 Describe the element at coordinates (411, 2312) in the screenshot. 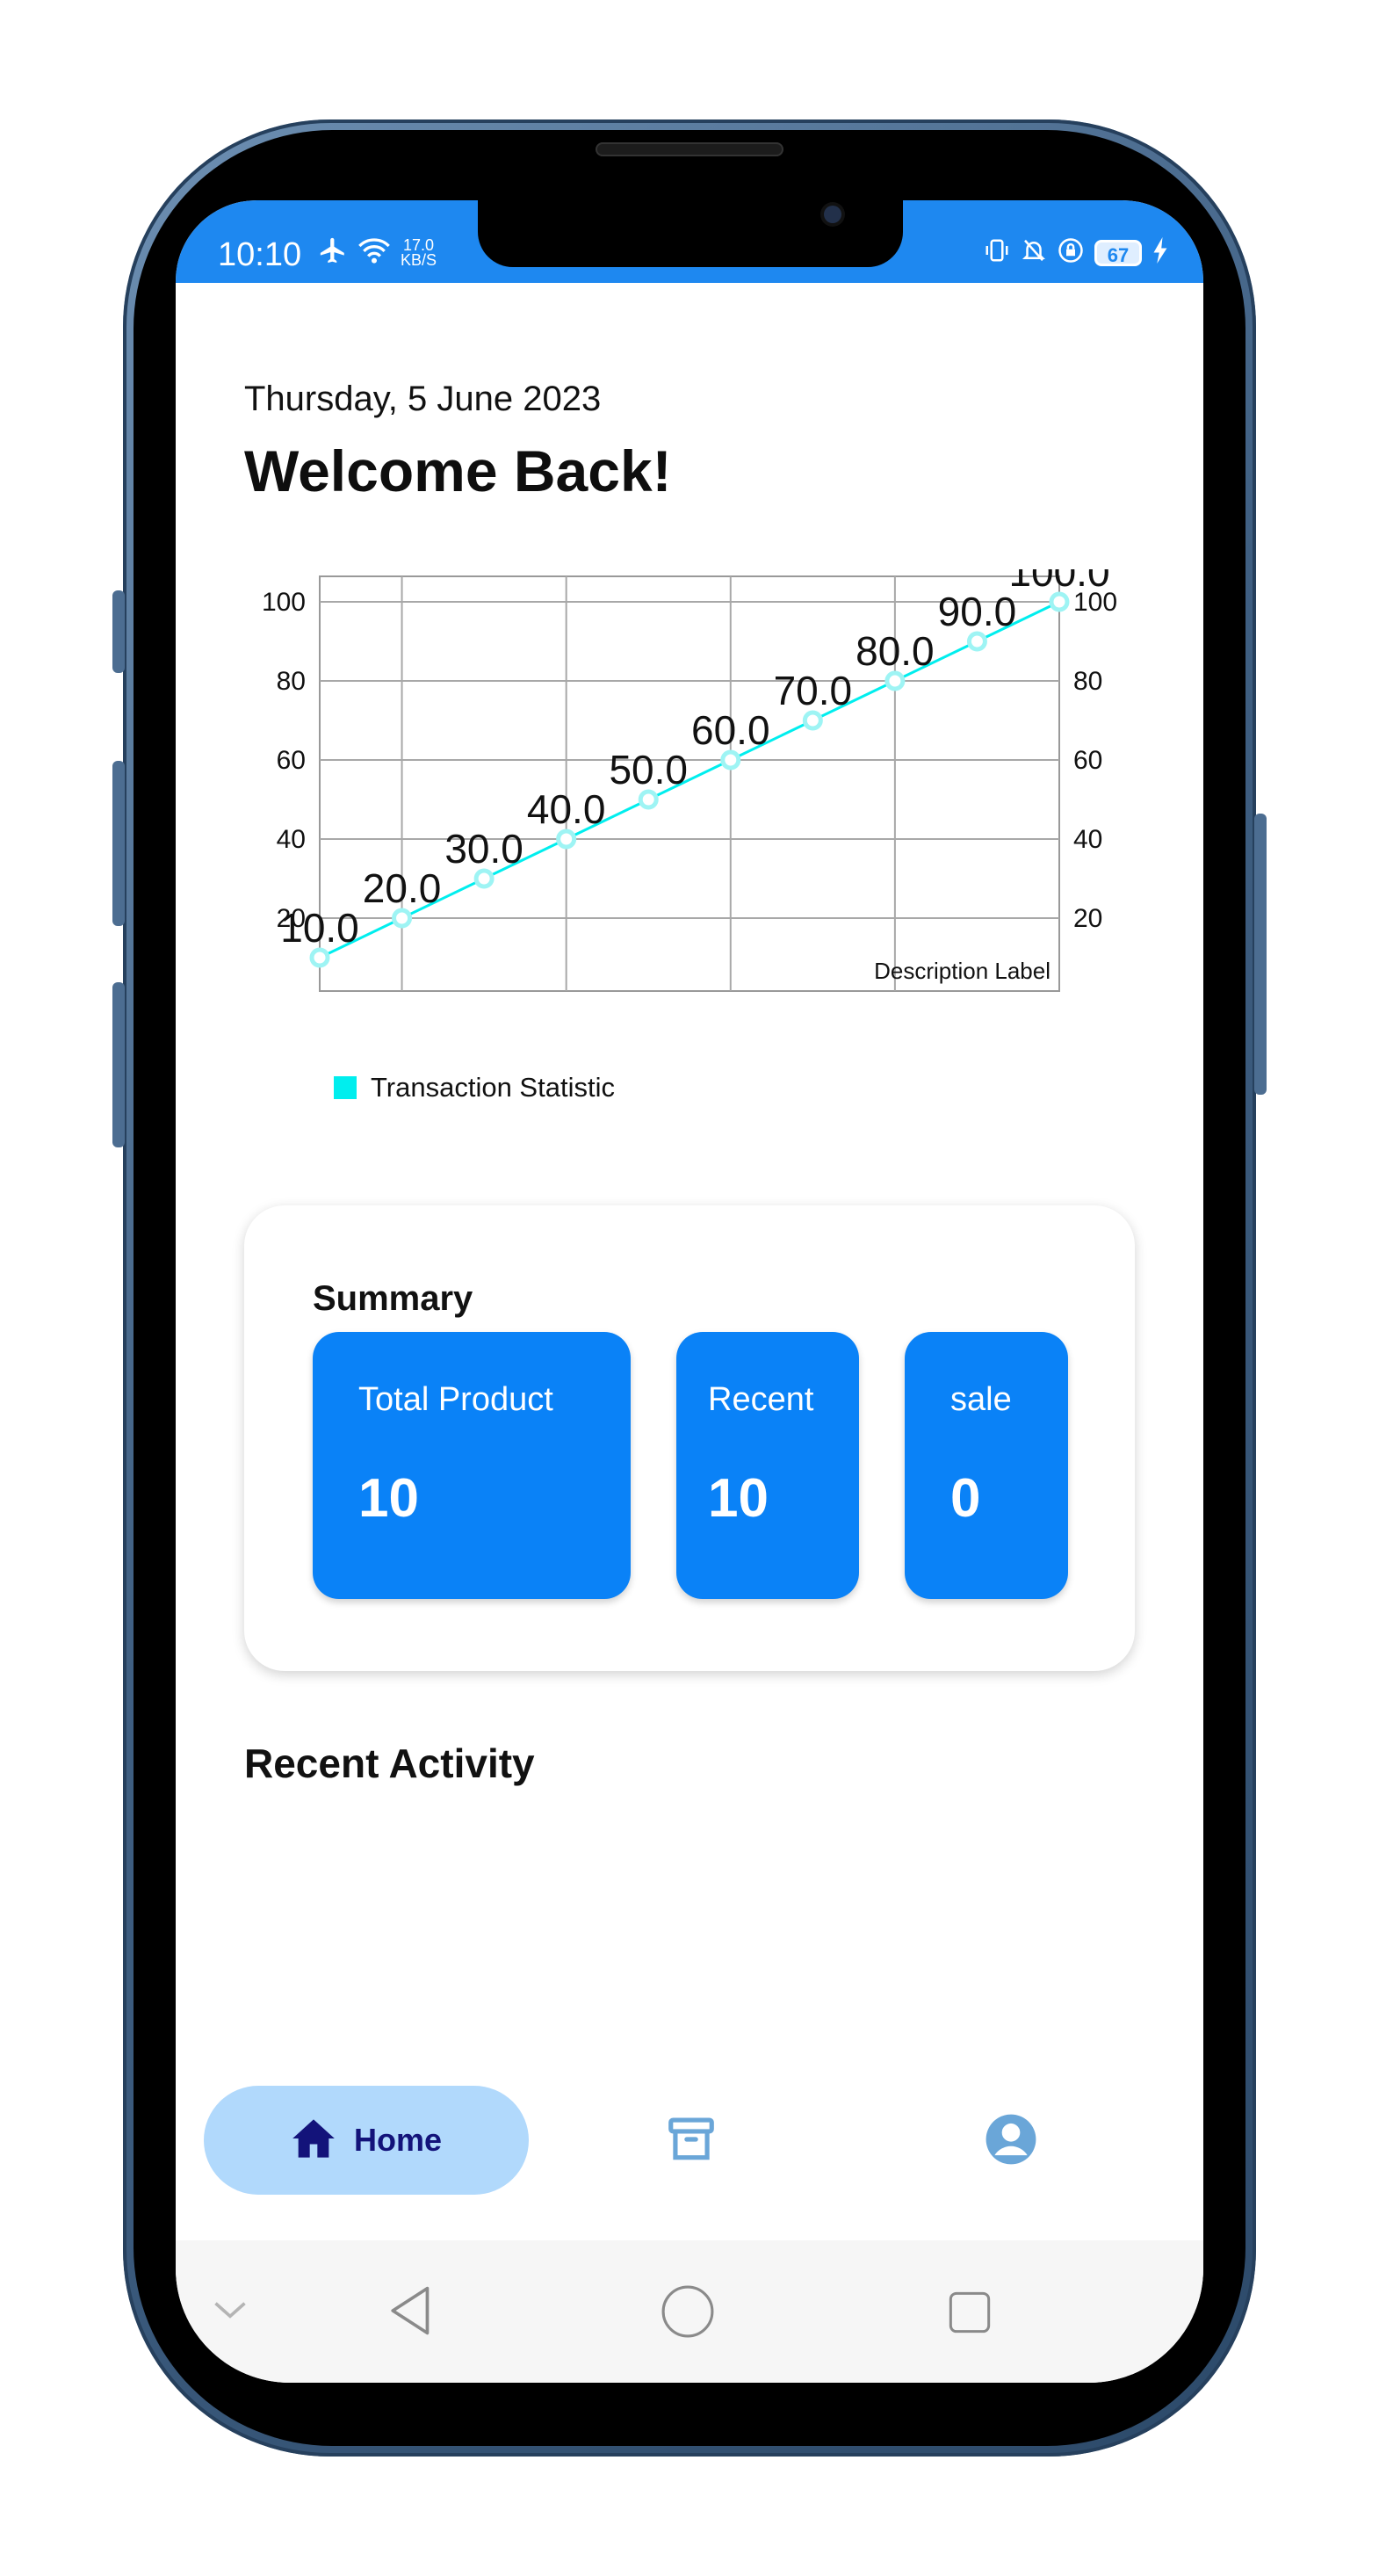

I see `back-icon` at that location.